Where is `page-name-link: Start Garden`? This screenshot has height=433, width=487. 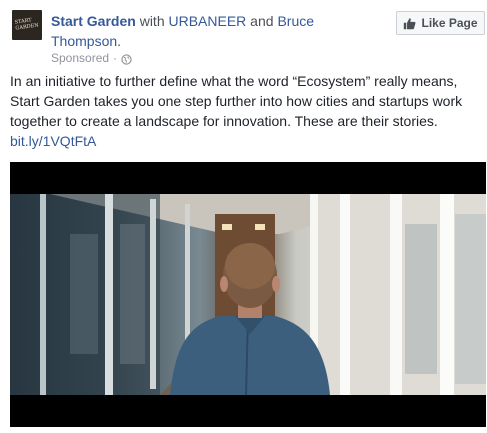 page-name-link: Start Garden is located at coordinates (93, 21).